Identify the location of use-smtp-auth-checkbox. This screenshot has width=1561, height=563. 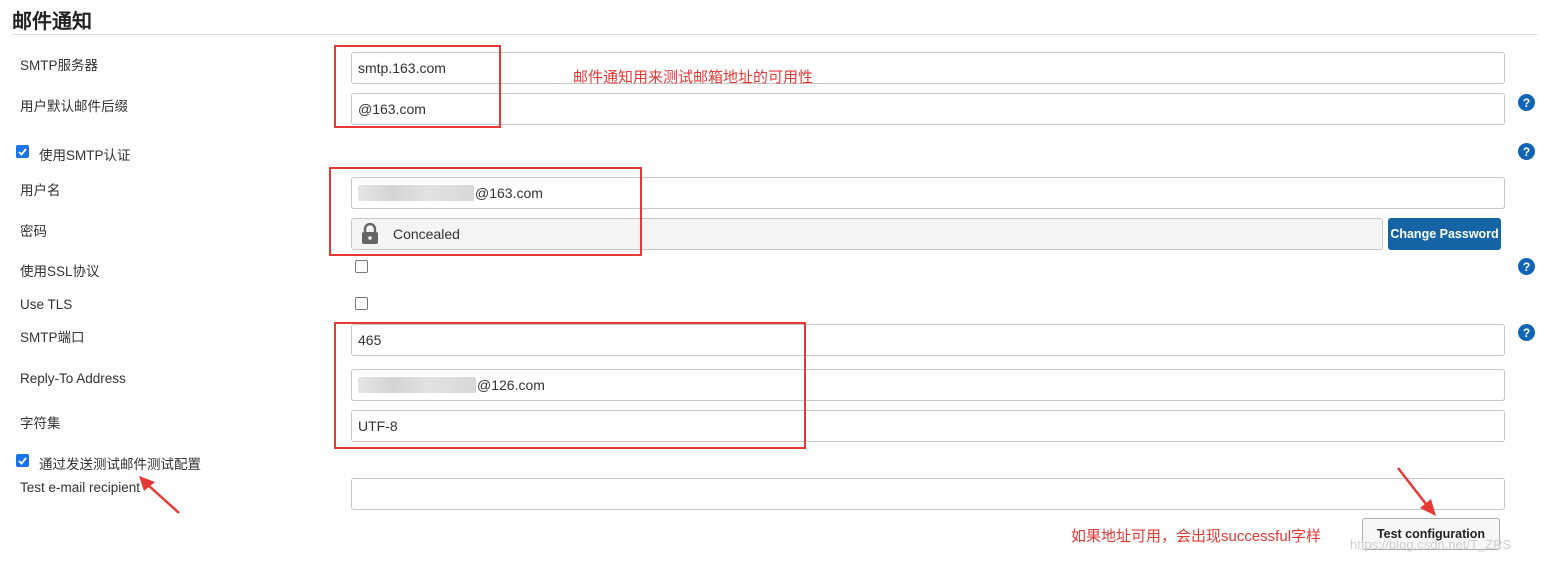
(22, 151).